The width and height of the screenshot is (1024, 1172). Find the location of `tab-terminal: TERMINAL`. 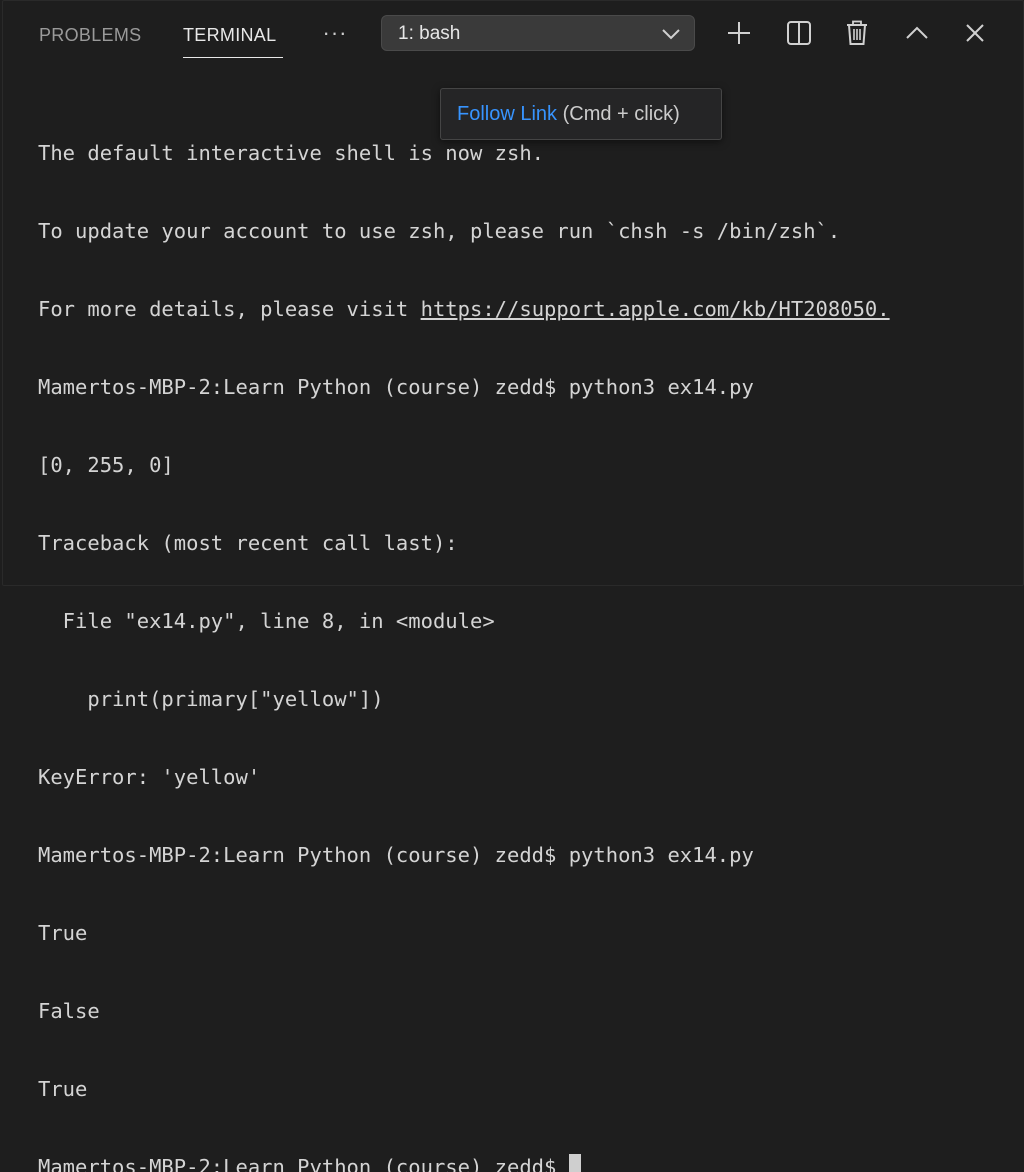

tab-terminal: TERMINAL is located at coordinates (229, 35).